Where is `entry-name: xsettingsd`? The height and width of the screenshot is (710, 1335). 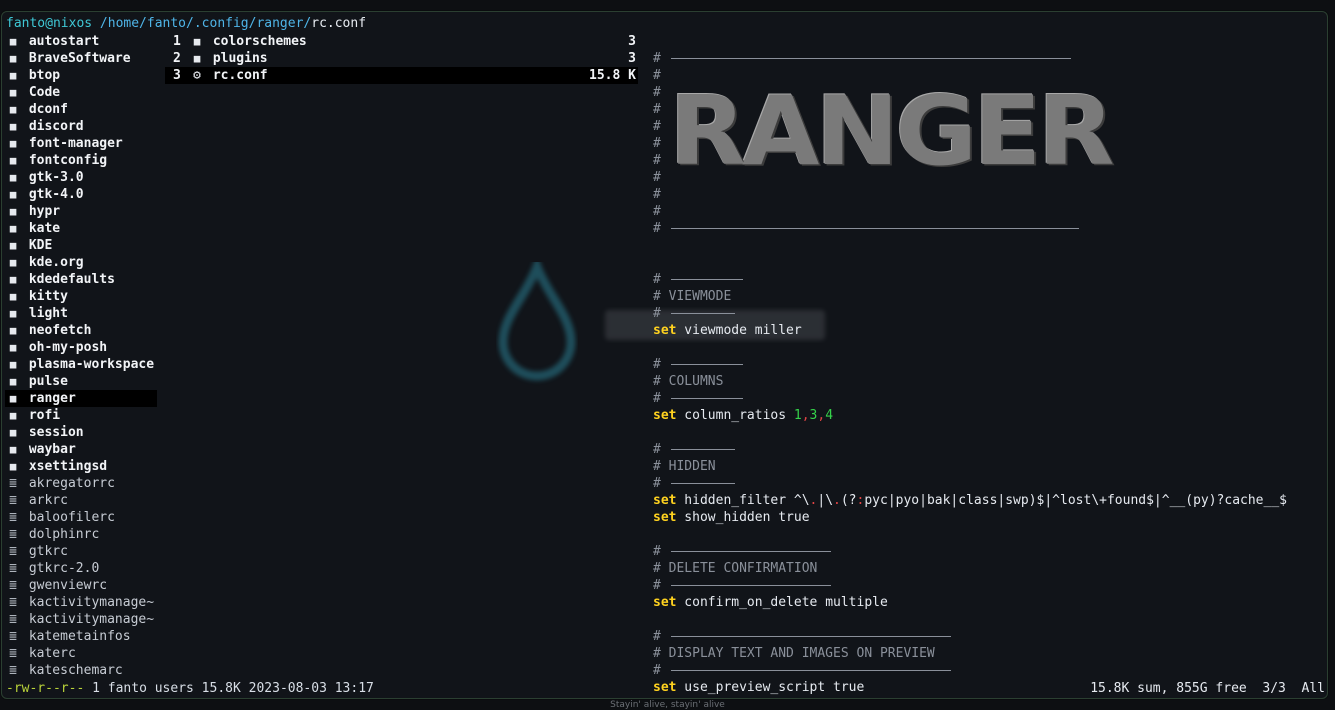 entry-name: xsettingsd is located at coordinates (64, 466).